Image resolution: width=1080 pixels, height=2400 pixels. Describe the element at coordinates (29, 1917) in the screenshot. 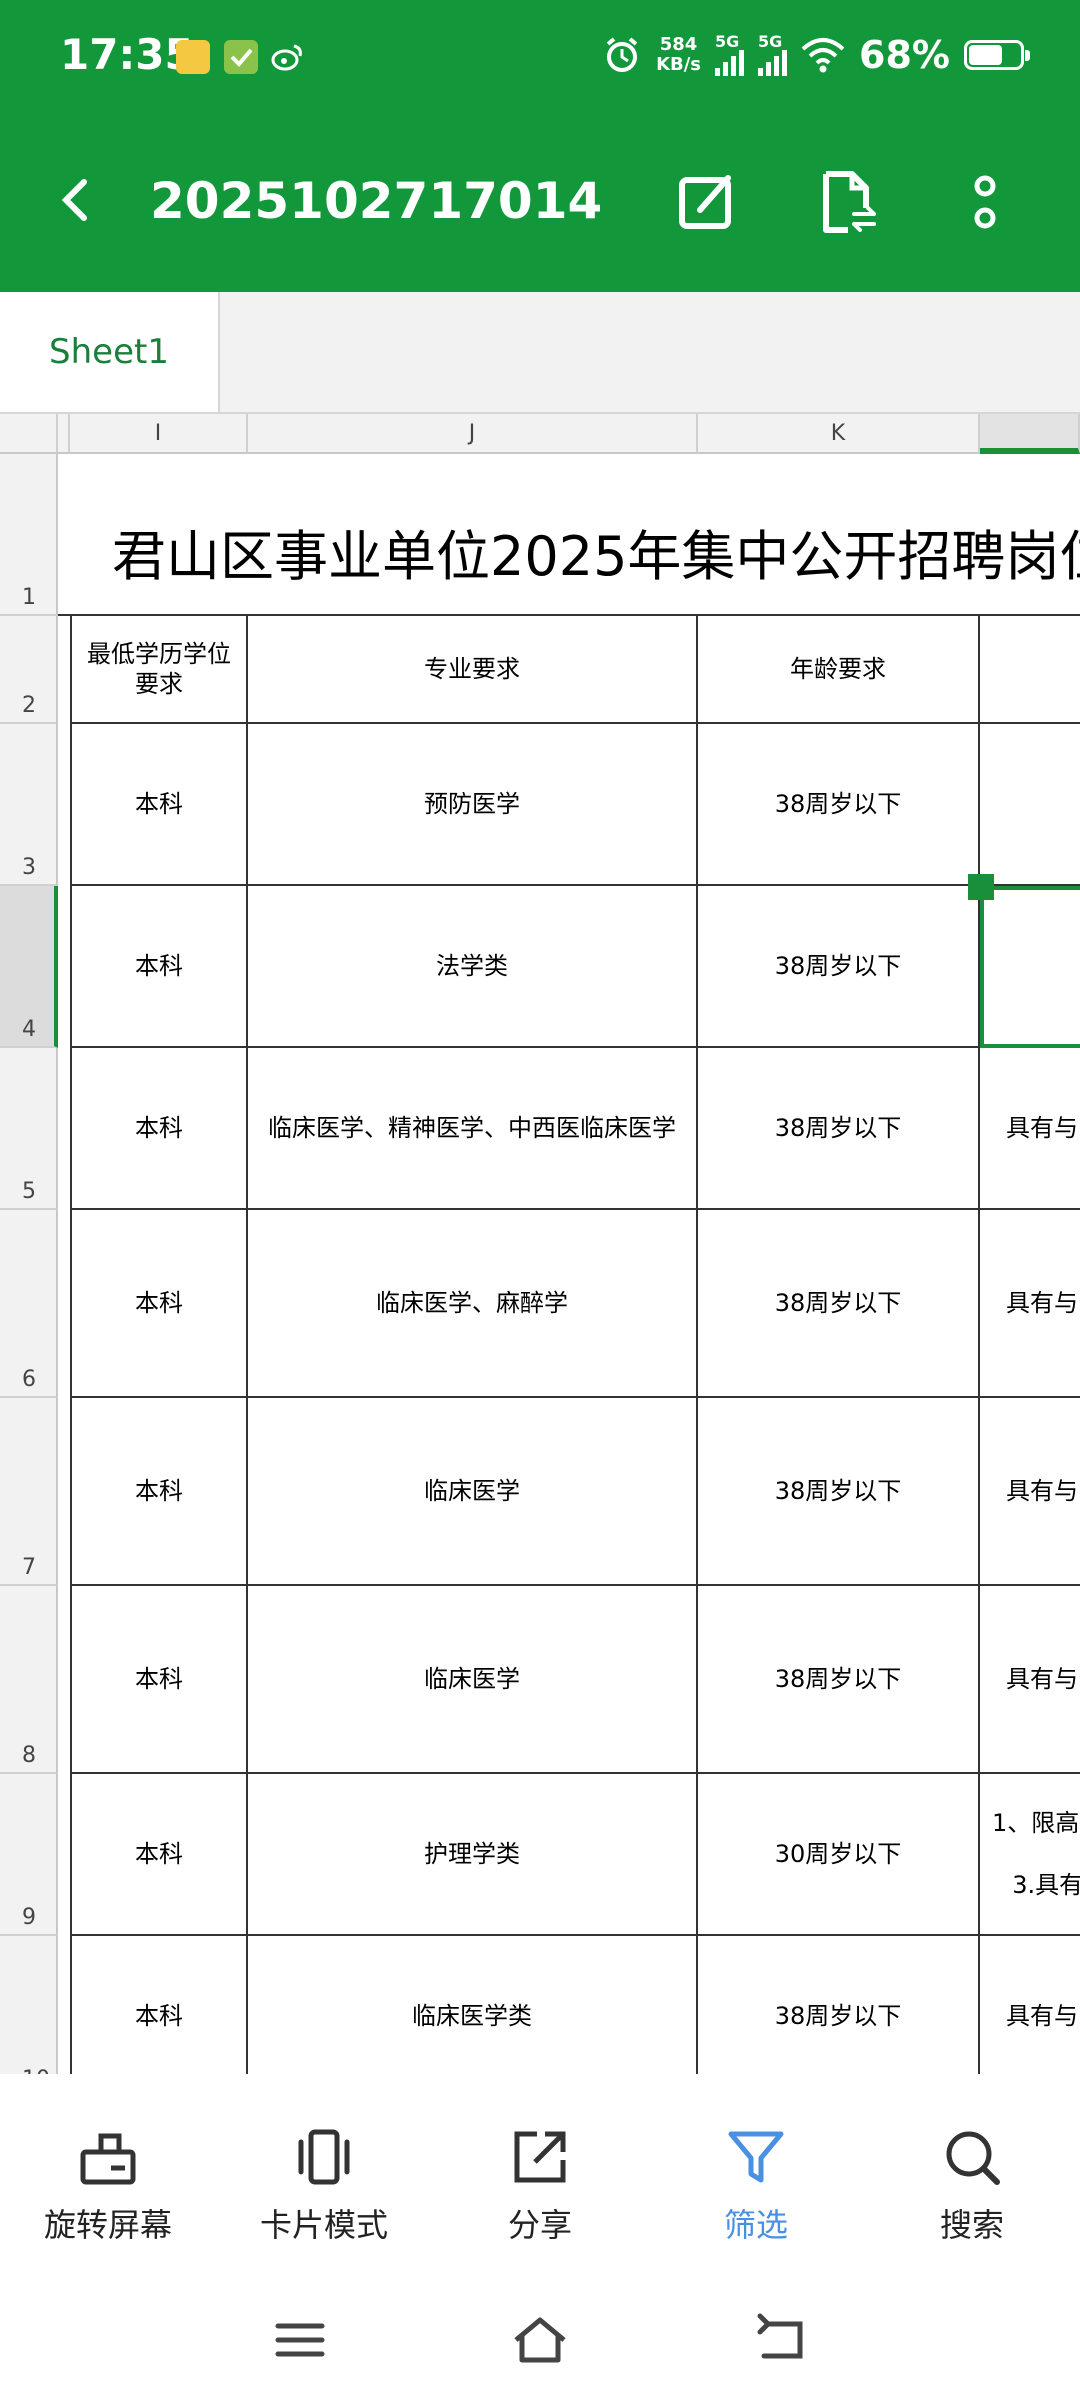

I see `row-number: 9` at that location.